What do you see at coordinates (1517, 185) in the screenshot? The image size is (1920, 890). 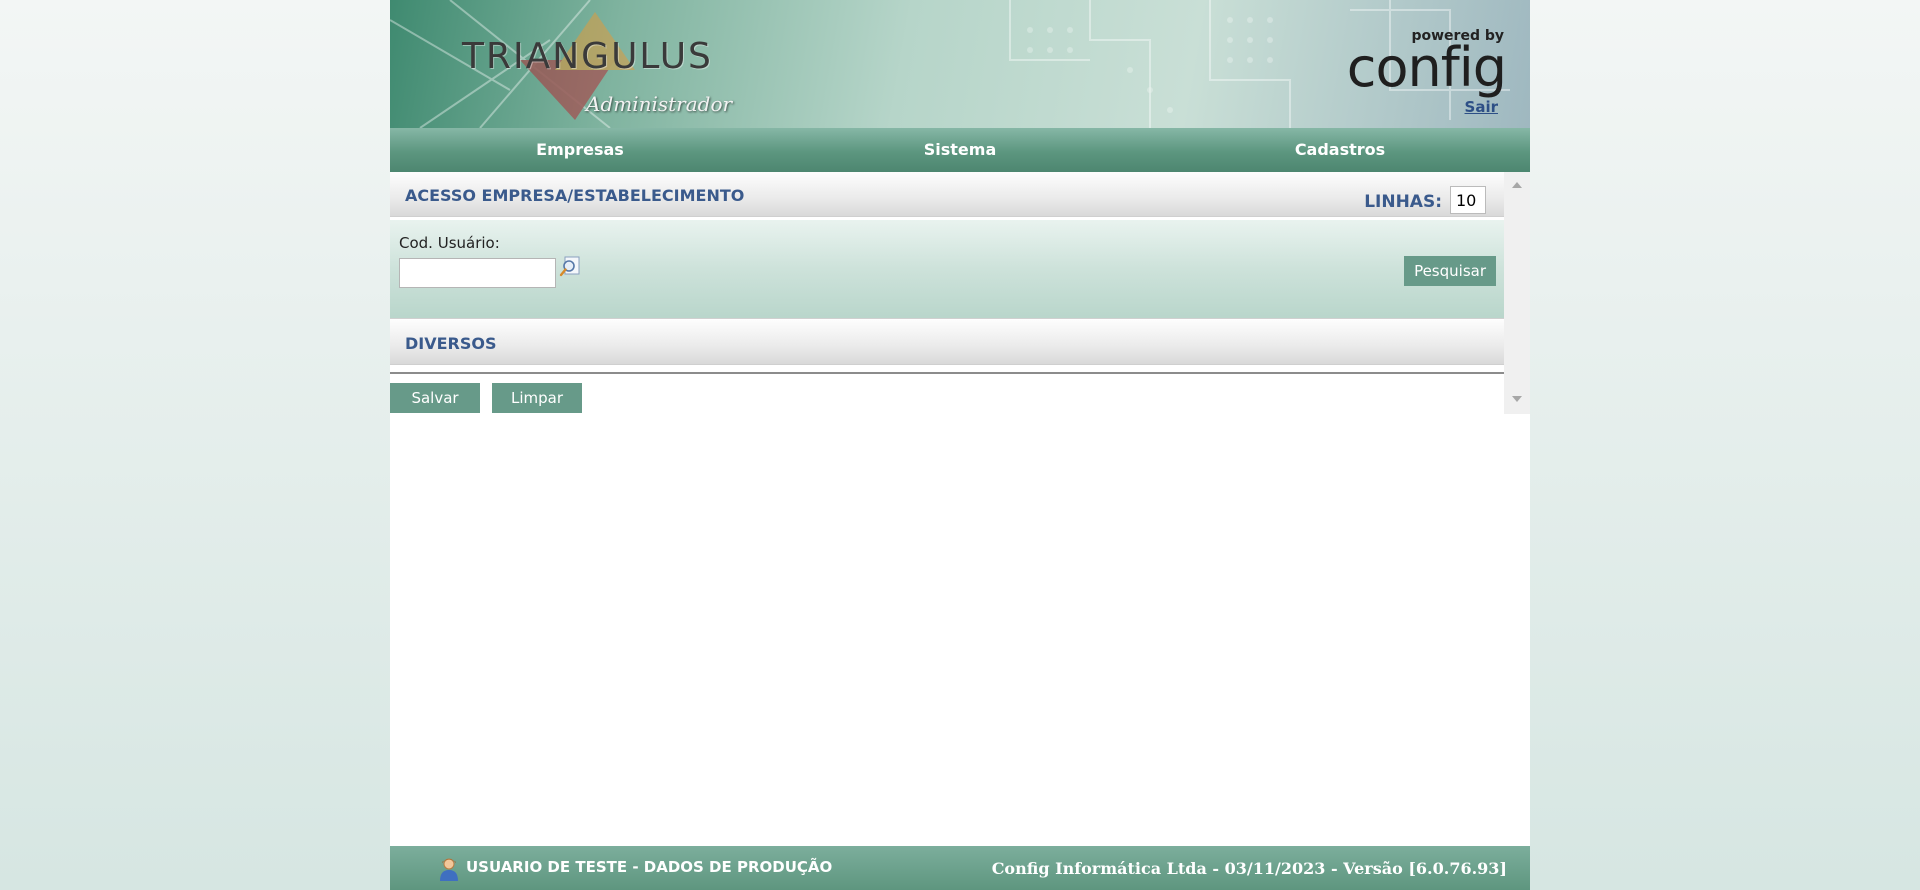 I see `scroll-up-arrow-icon` at bounding box center [1517, 185].